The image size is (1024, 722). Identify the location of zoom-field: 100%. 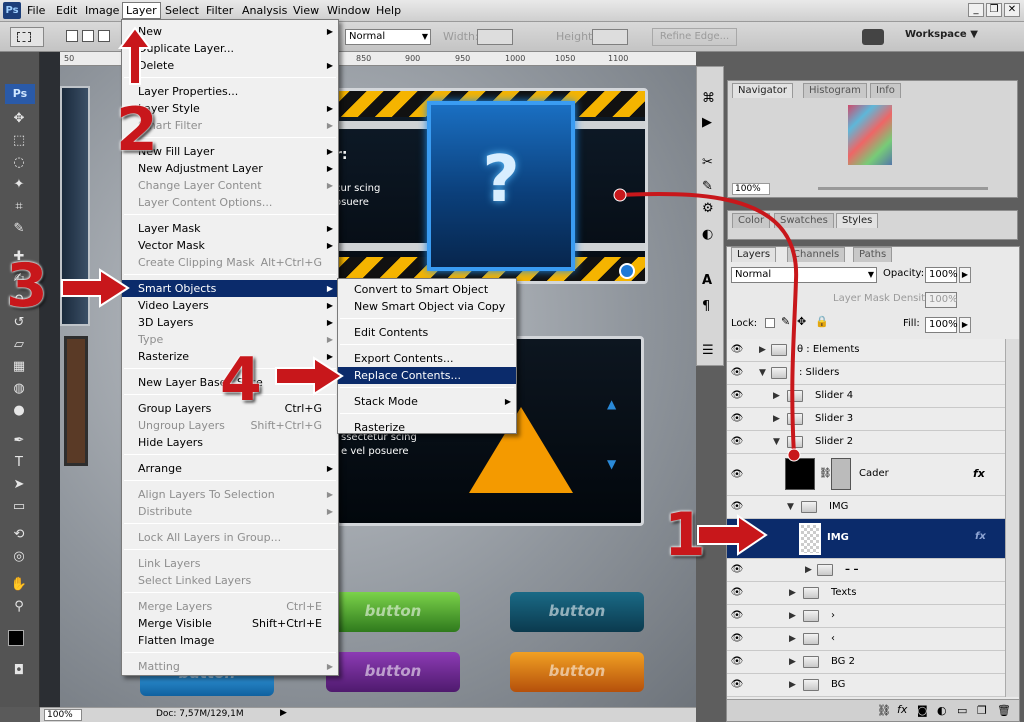
(63, 715).